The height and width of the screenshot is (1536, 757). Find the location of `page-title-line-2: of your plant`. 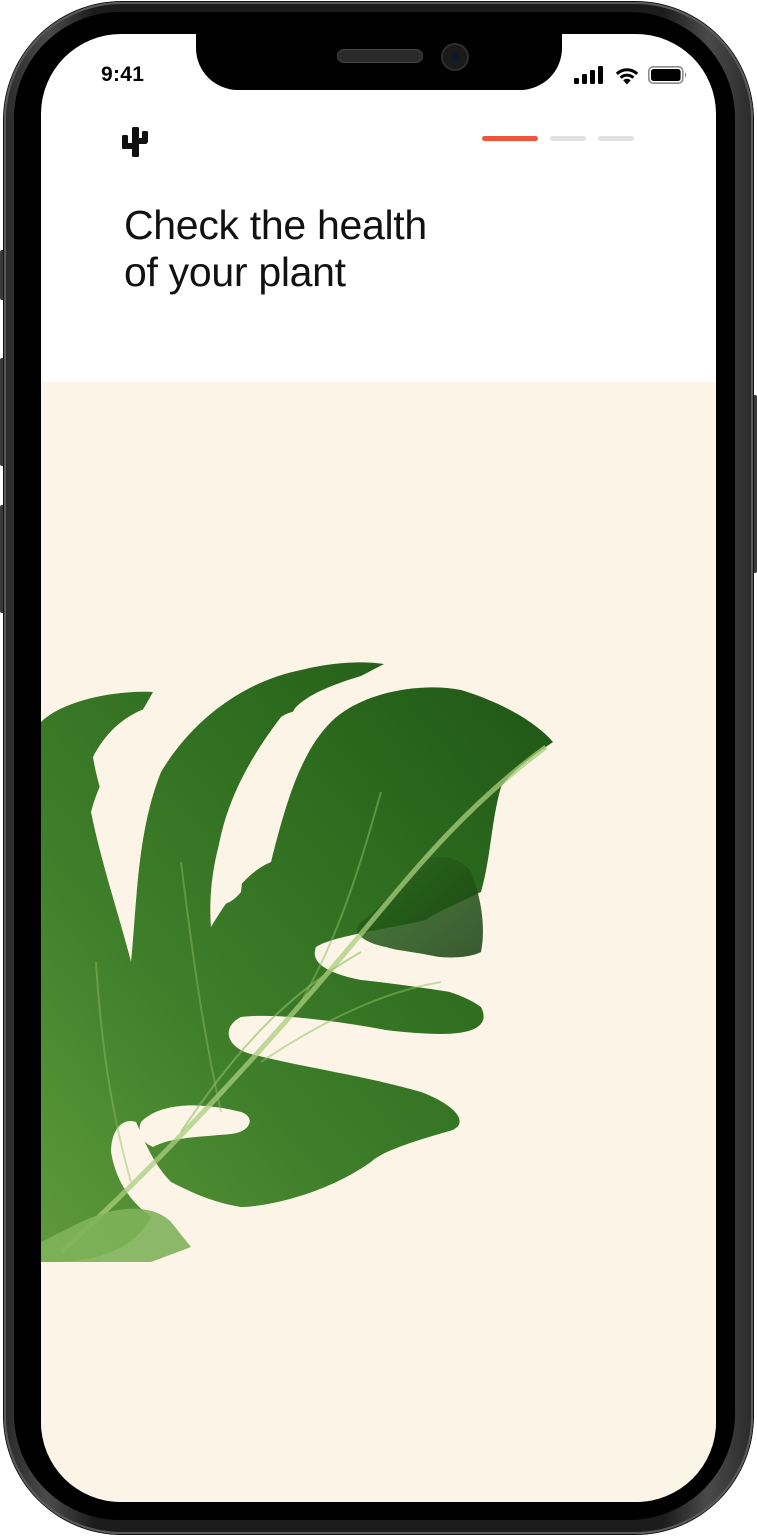

page-title-line-2: of your plant is located at coordinates (235, 272).